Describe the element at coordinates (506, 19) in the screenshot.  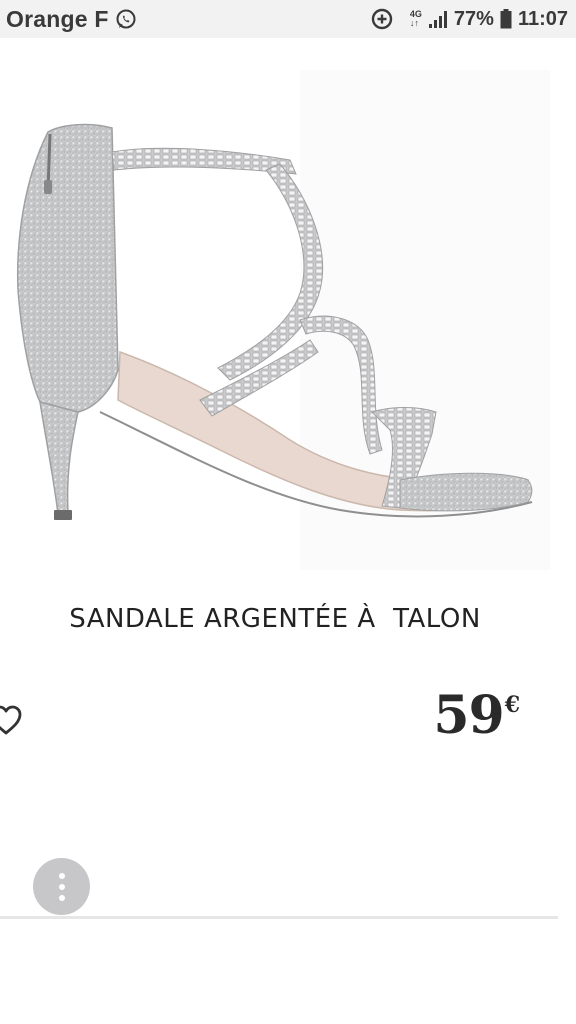
I see `battery-icon` at that location.